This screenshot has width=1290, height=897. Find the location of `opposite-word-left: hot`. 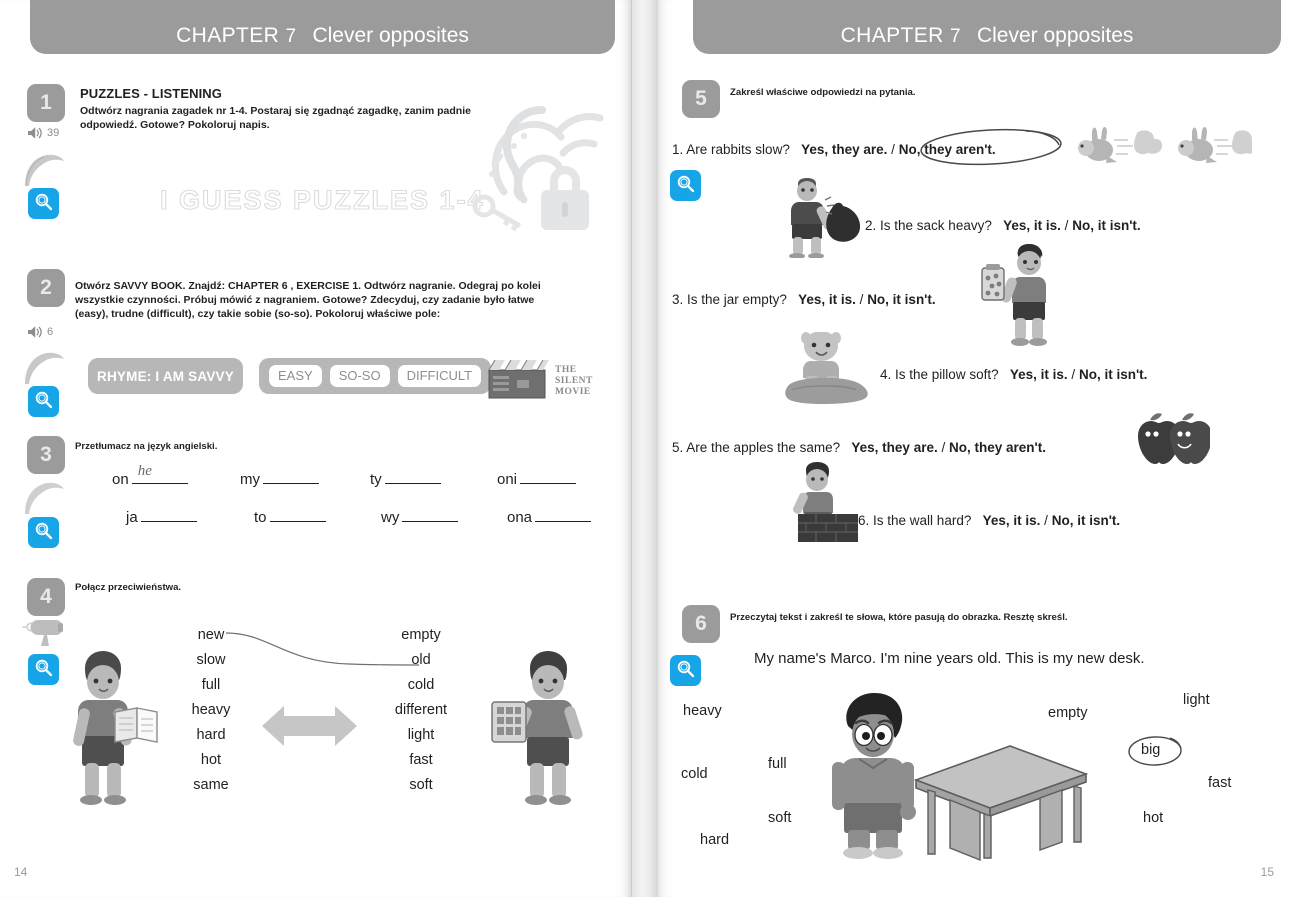

opposite-word-left: hot is located at coordinates (211, 760).